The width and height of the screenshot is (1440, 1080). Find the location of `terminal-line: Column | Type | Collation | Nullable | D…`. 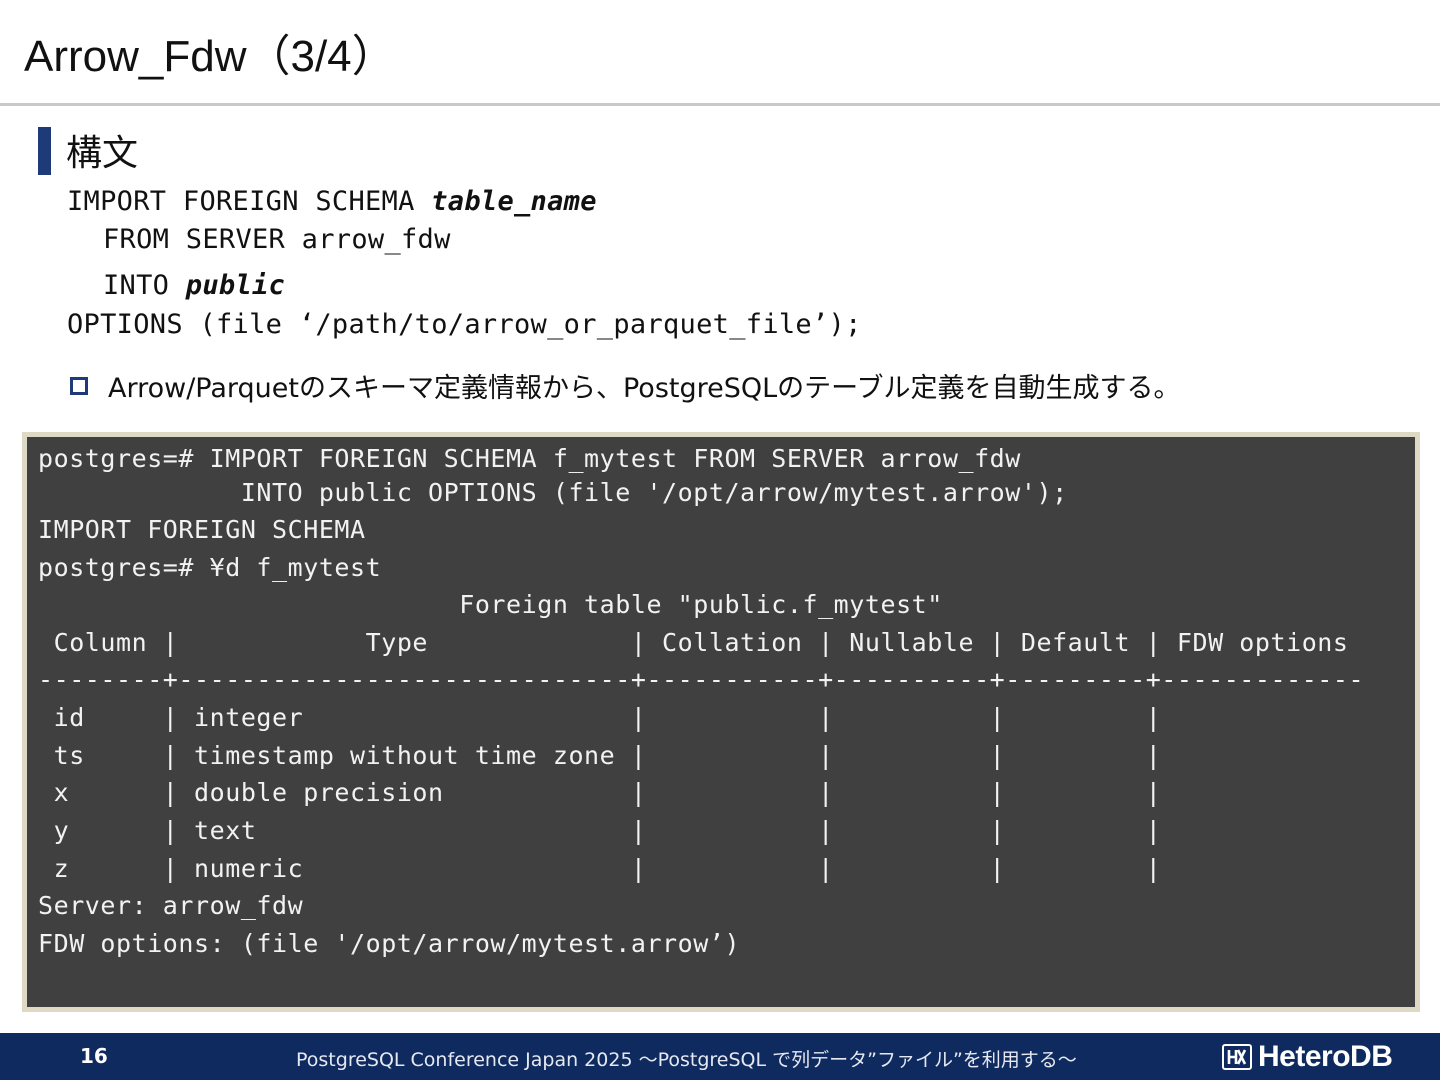

terminal-line: Column | Type | Collation | Nullable | D… is located at coordinates (693, 642).